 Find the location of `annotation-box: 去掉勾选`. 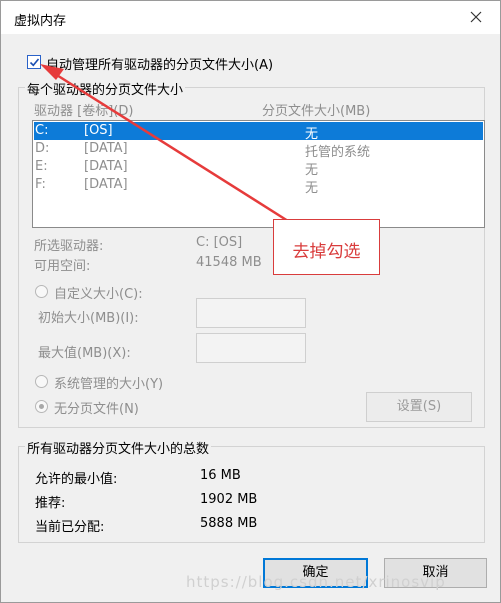

annotation-box: 去掉勾选 is located at coordinates (326, 247).